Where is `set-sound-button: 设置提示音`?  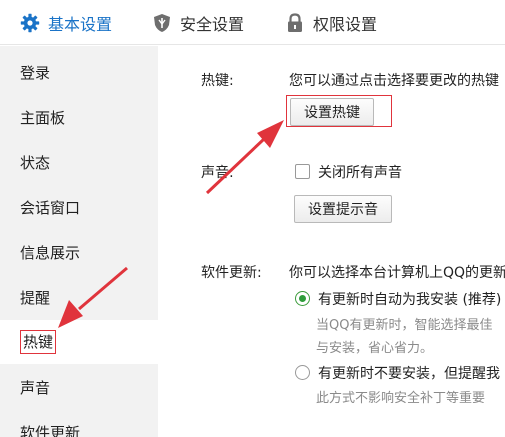
set-sound-button: 设置提示音 is located at coordinates (343, 209).